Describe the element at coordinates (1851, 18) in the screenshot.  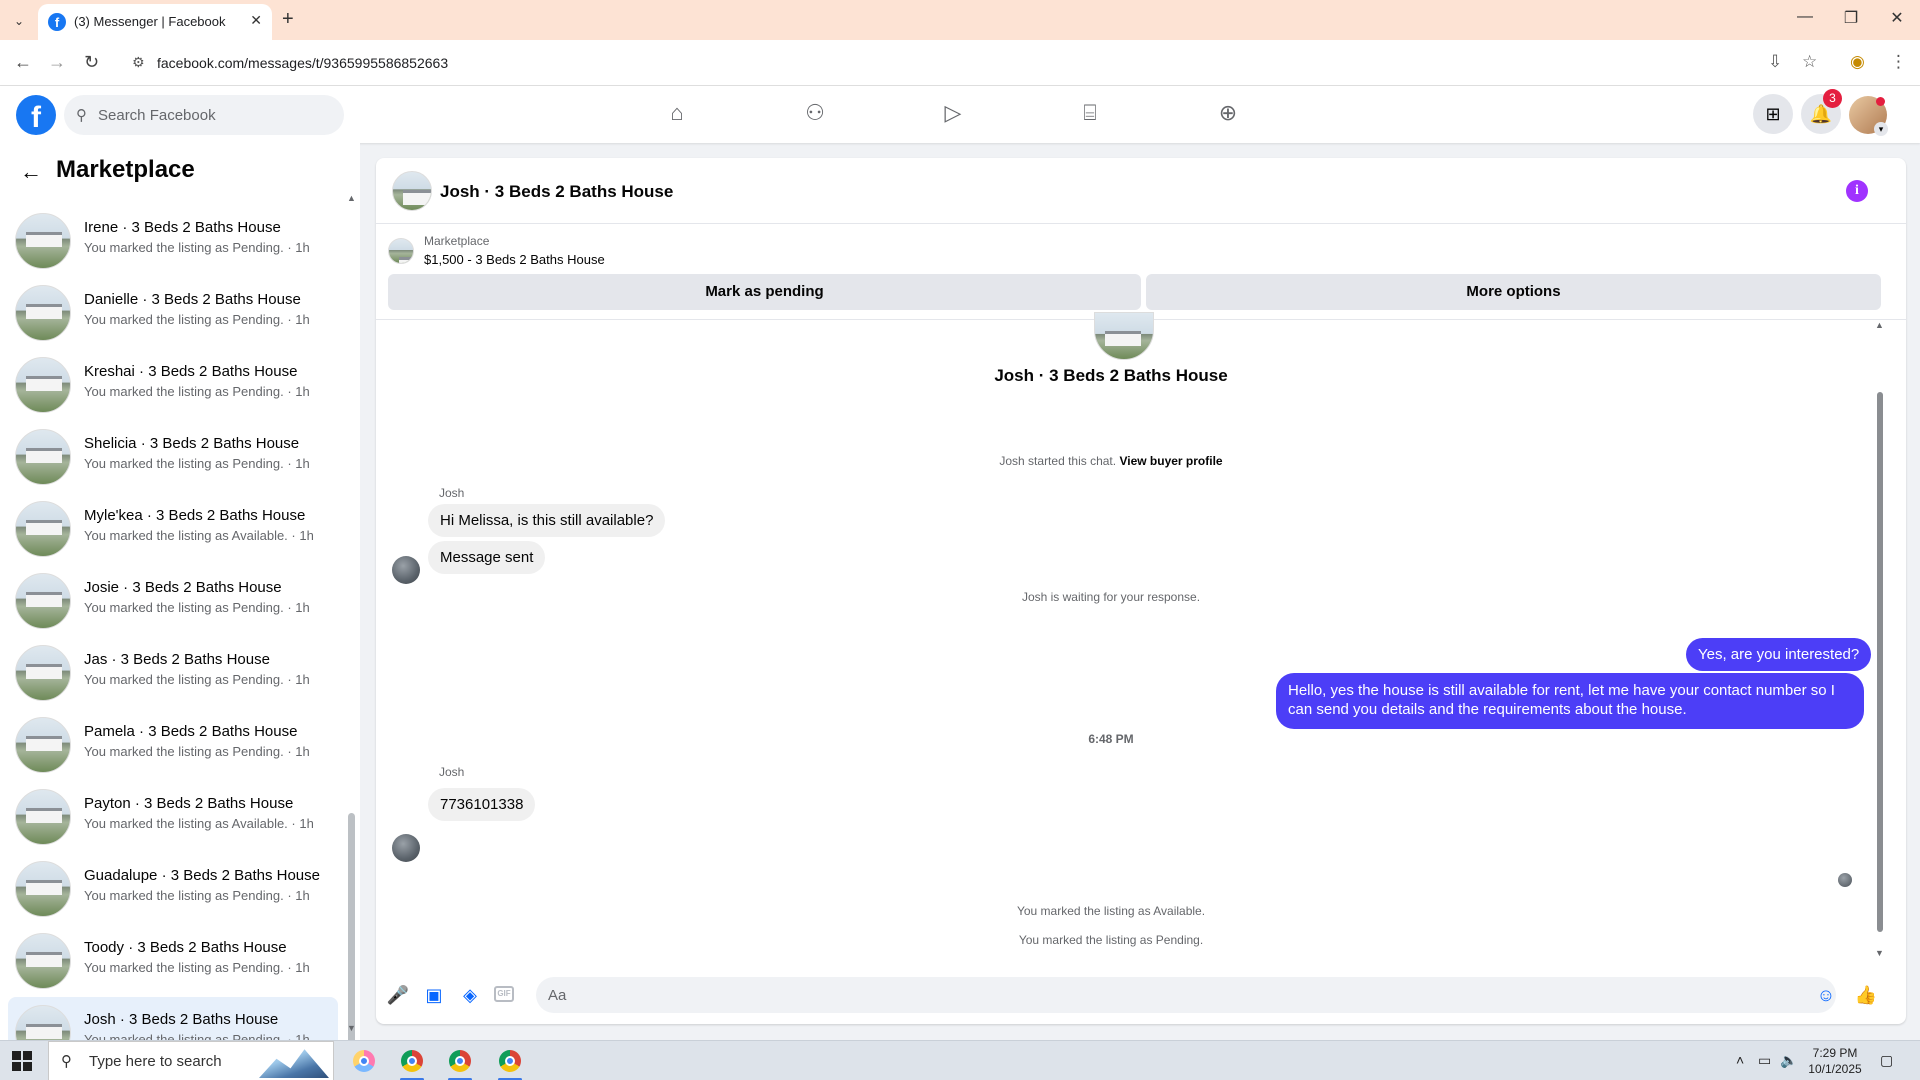
I see `restore-button: ❐` at that location.